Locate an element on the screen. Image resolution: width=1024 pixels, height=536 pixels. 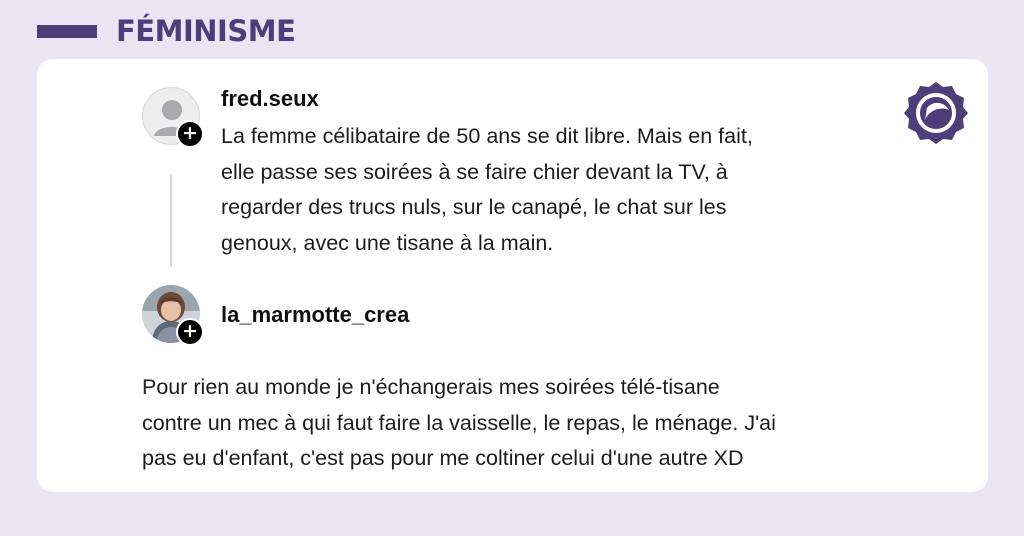
post-username: fred.seux is located at coordinates (270, 99).